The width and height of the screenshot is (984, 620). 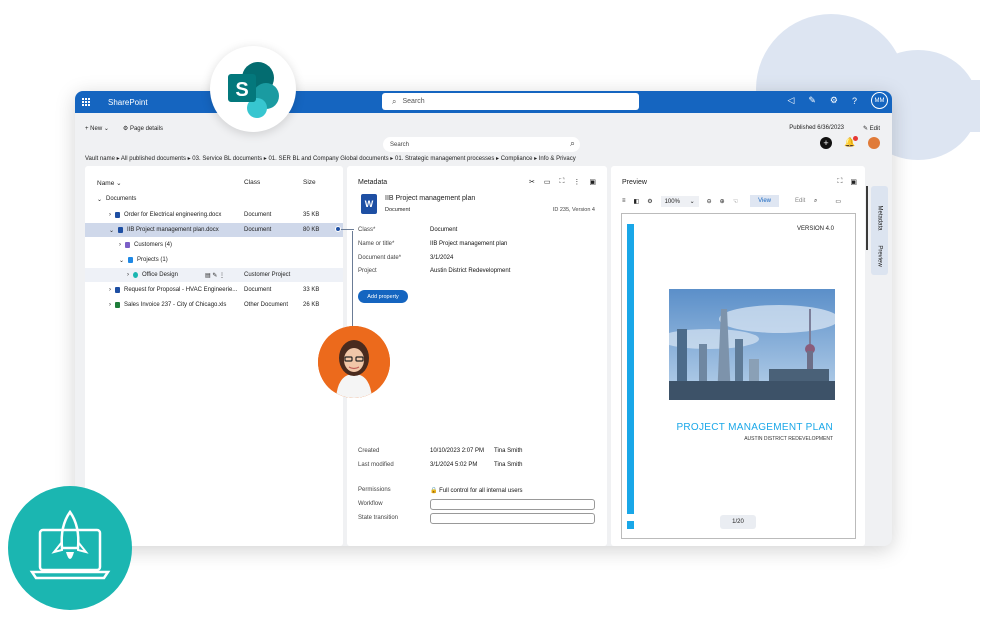 What do you see at coordinates (510, 101) in the screenshot?
I see `search-input: ⌕ Search` at bounding box center [510, 101].